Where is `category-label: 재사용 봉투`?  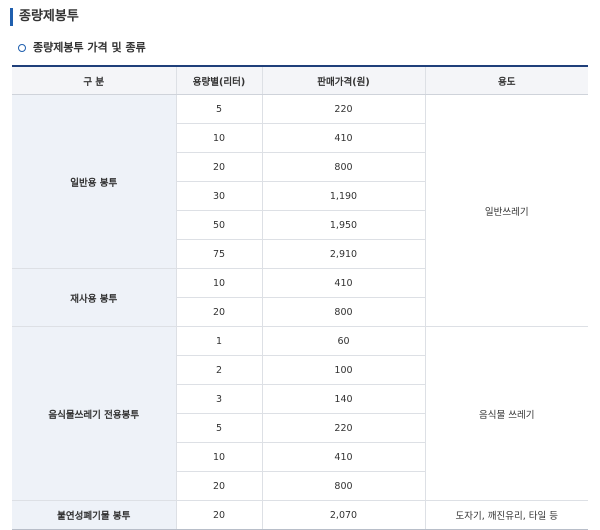 category-label: 재사용 봉투 is located at coordinates (94, 299).